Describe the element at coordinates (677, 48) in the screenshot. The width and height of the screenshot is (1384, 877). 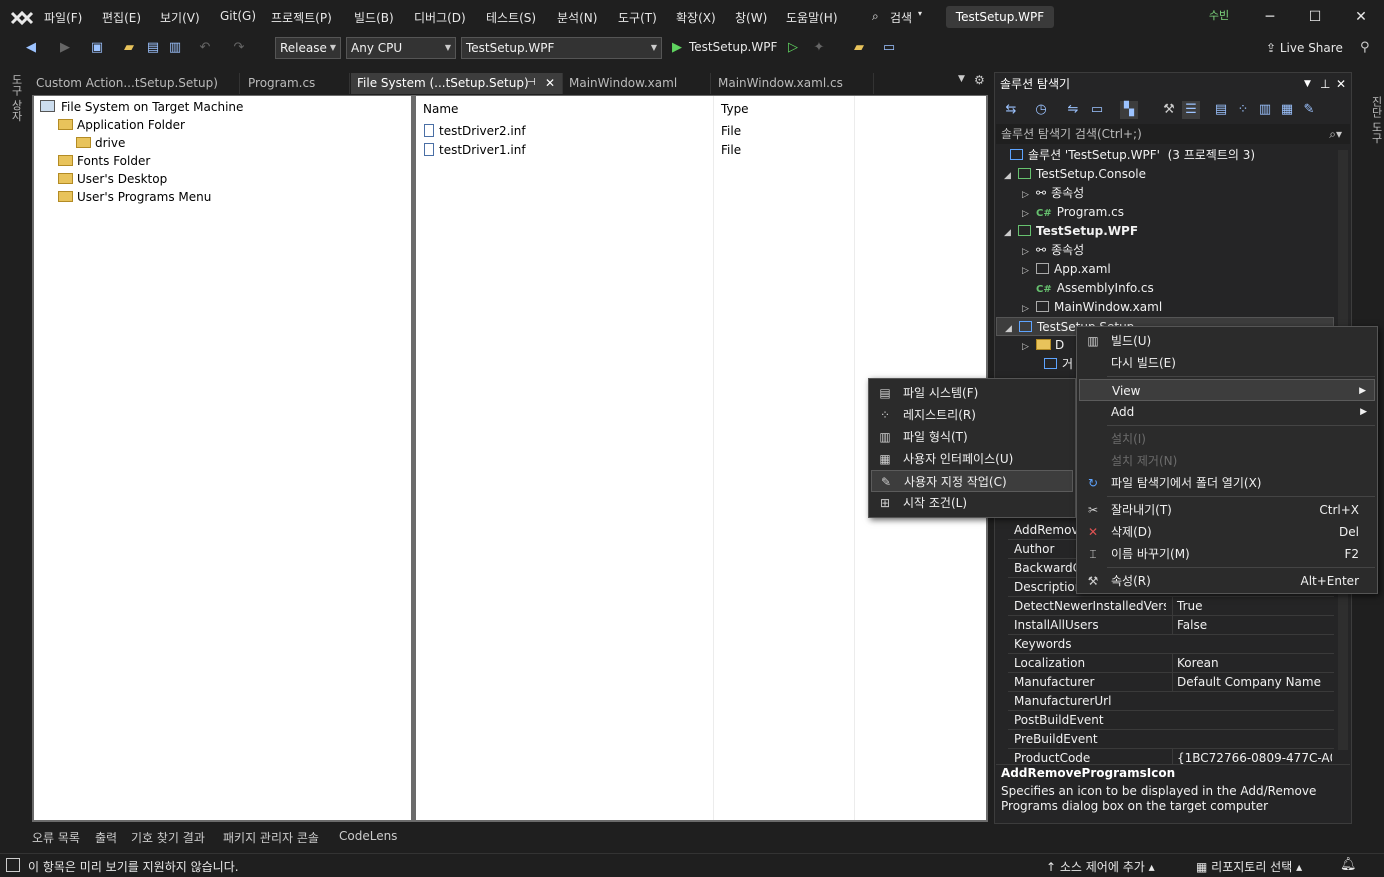
I see `start-debug-icon: ▶` at that location.